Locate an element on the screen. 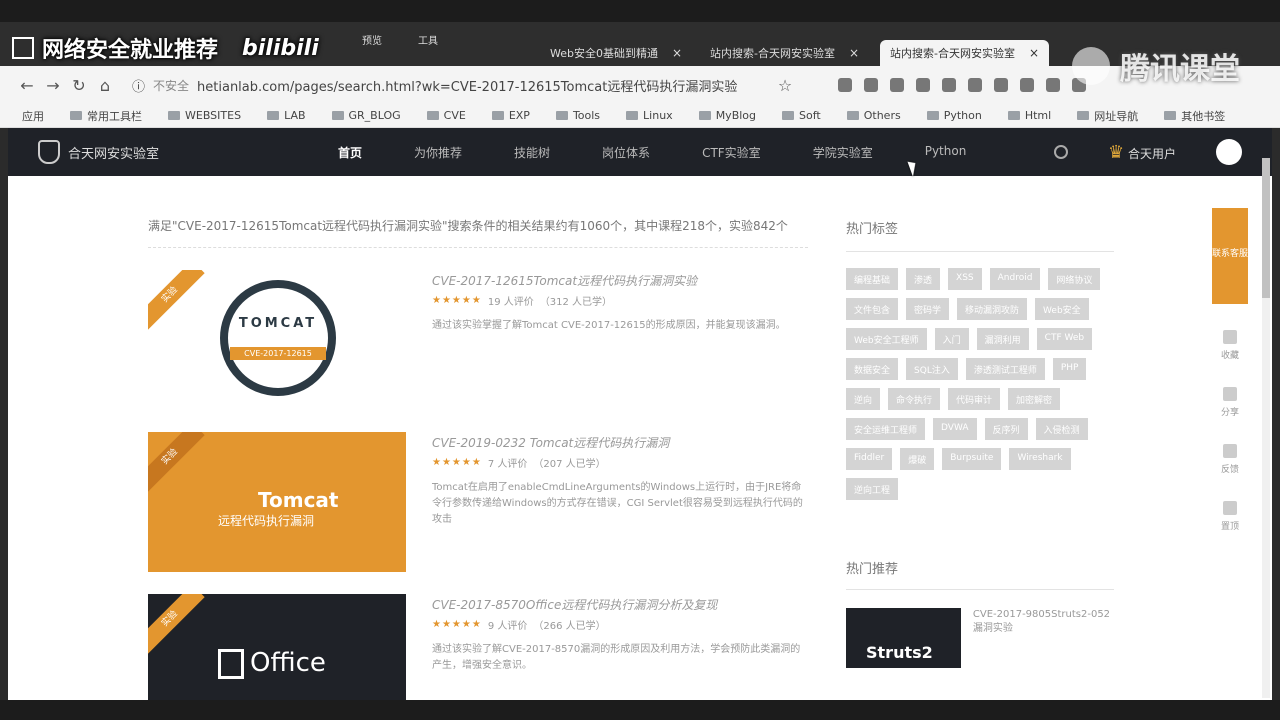 This screenshot has width=1280, height=720. bookmark-other: 其他书签 is located at coordinates (1194, 116).